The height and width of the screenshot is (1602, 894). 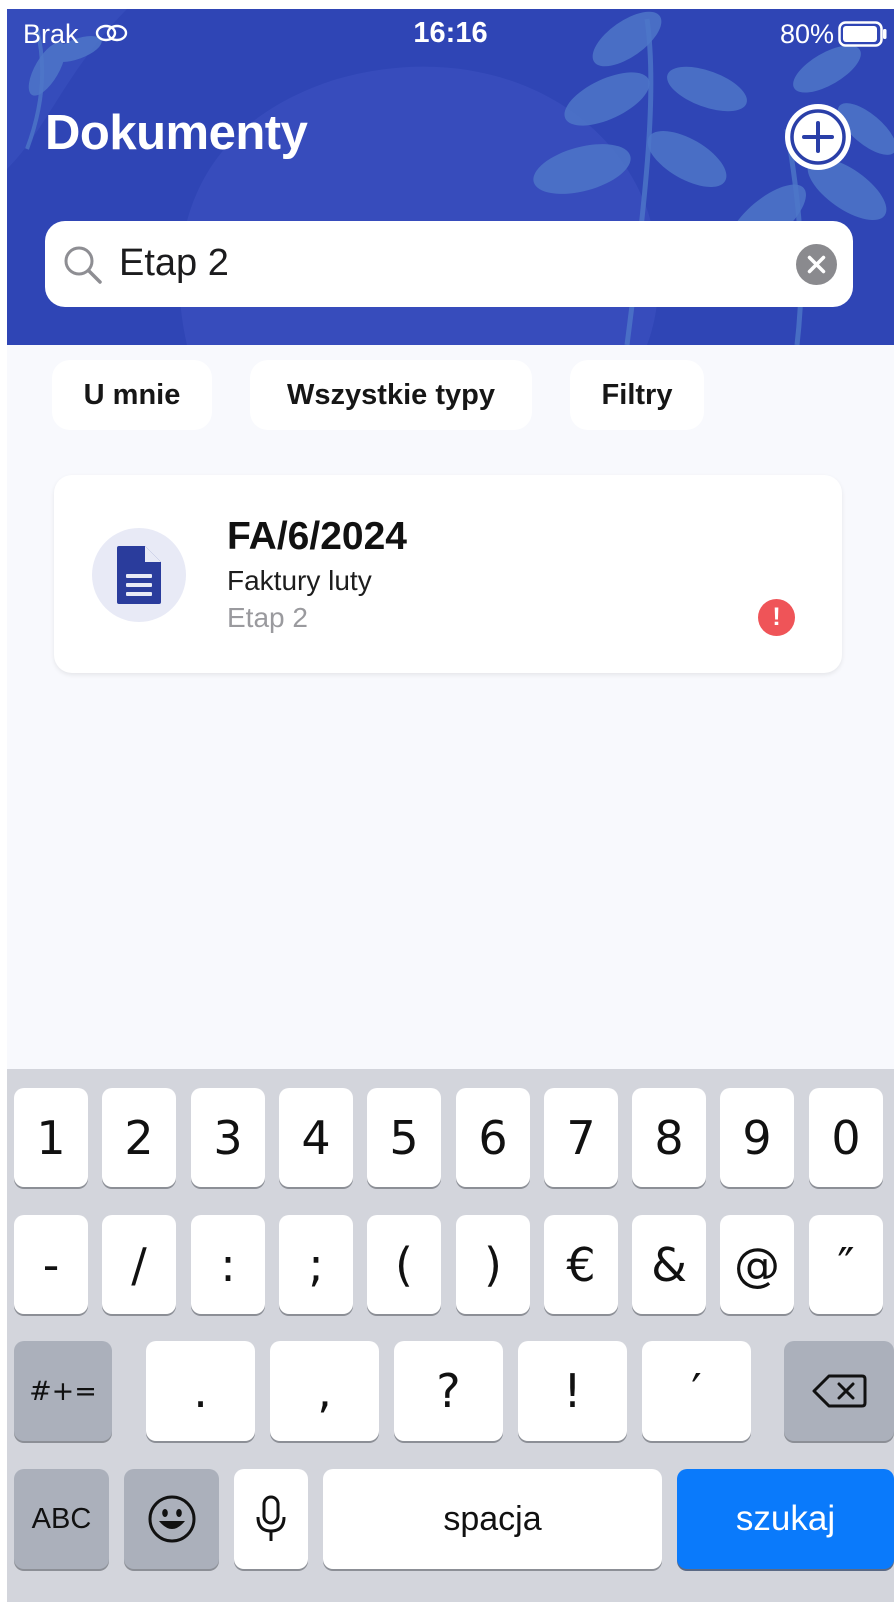 What do you see at coordinates (317, 536) in the screenshot?
I see `document-number: FA/6/2024` at bounding box center [317, 536].